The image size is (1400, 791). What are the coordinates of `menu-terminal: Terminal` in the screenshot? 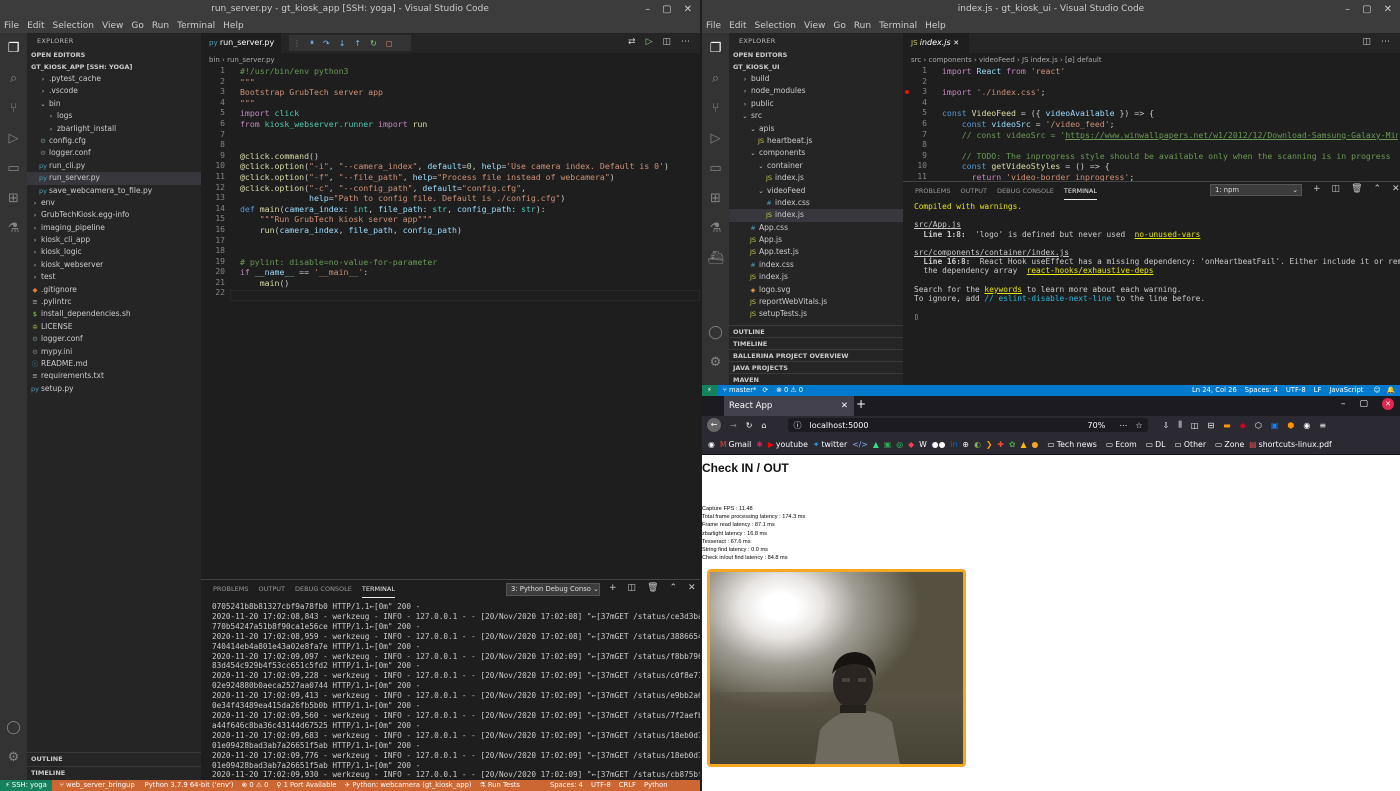 It's located at (898, 26).